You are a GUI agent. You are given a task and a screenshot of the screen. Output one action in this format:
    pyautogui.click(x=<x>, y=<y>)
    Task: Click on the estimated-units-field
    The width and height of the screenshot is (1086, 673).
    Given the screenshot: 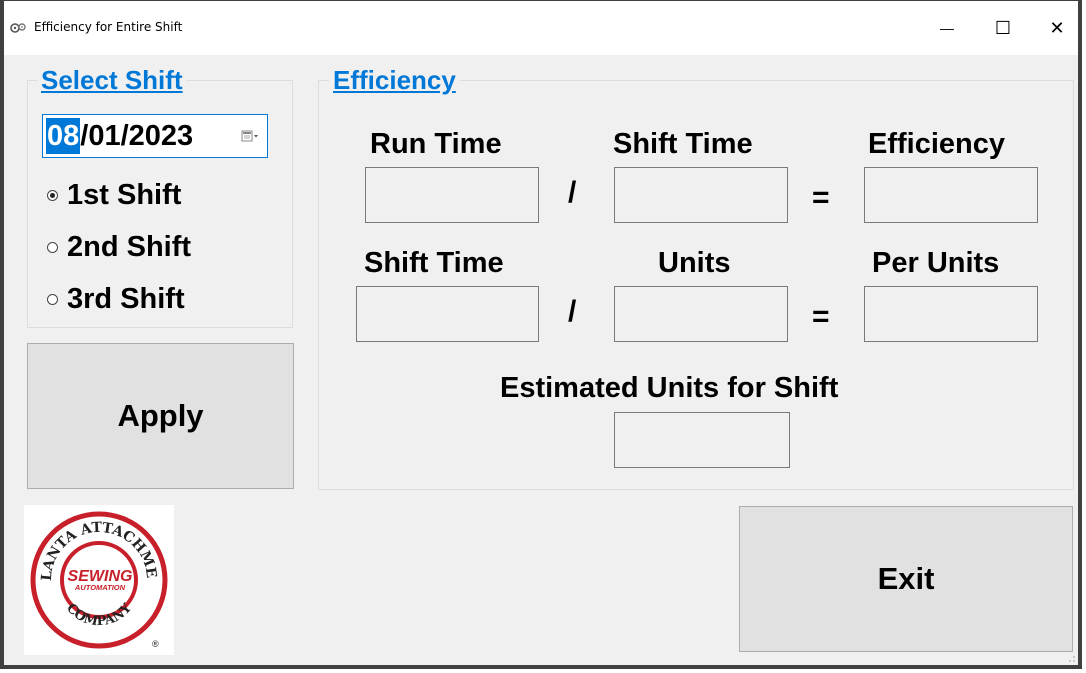 What is the action you would take?
    pyautogui.click(x=702, y=440)
    